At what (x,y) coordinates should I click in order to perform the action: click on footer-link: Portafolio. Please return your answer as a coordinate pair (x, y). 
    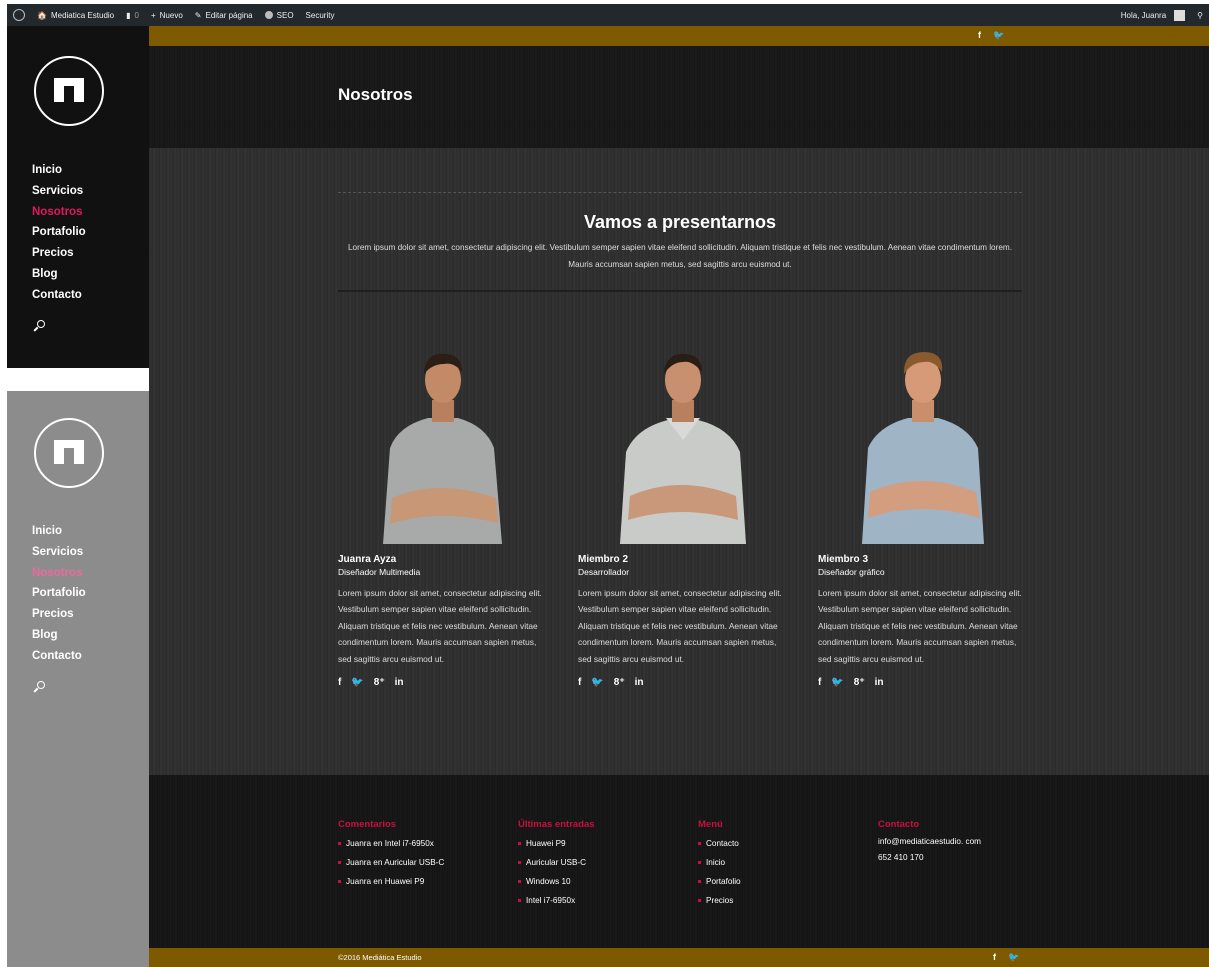
    Looking at the image, I should click on (719, 881).